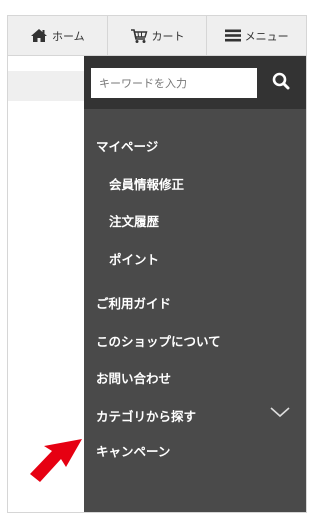 This screenshot has width=333, height=528. I want to click on content-stripe, so click(46, 86).